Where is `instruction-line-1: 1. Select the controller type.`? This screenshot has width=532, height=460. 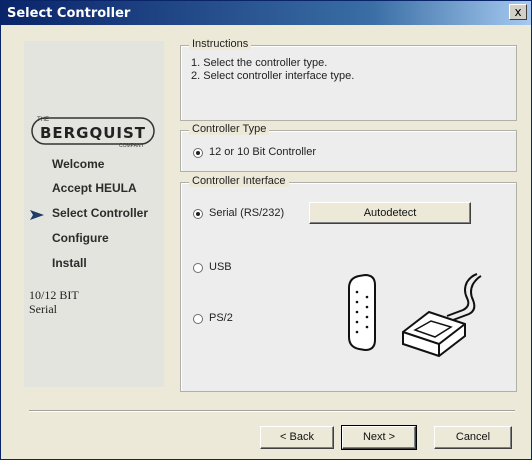 instruction-line-1: 1. Select the controller type. is located at coordinates (259, 63).